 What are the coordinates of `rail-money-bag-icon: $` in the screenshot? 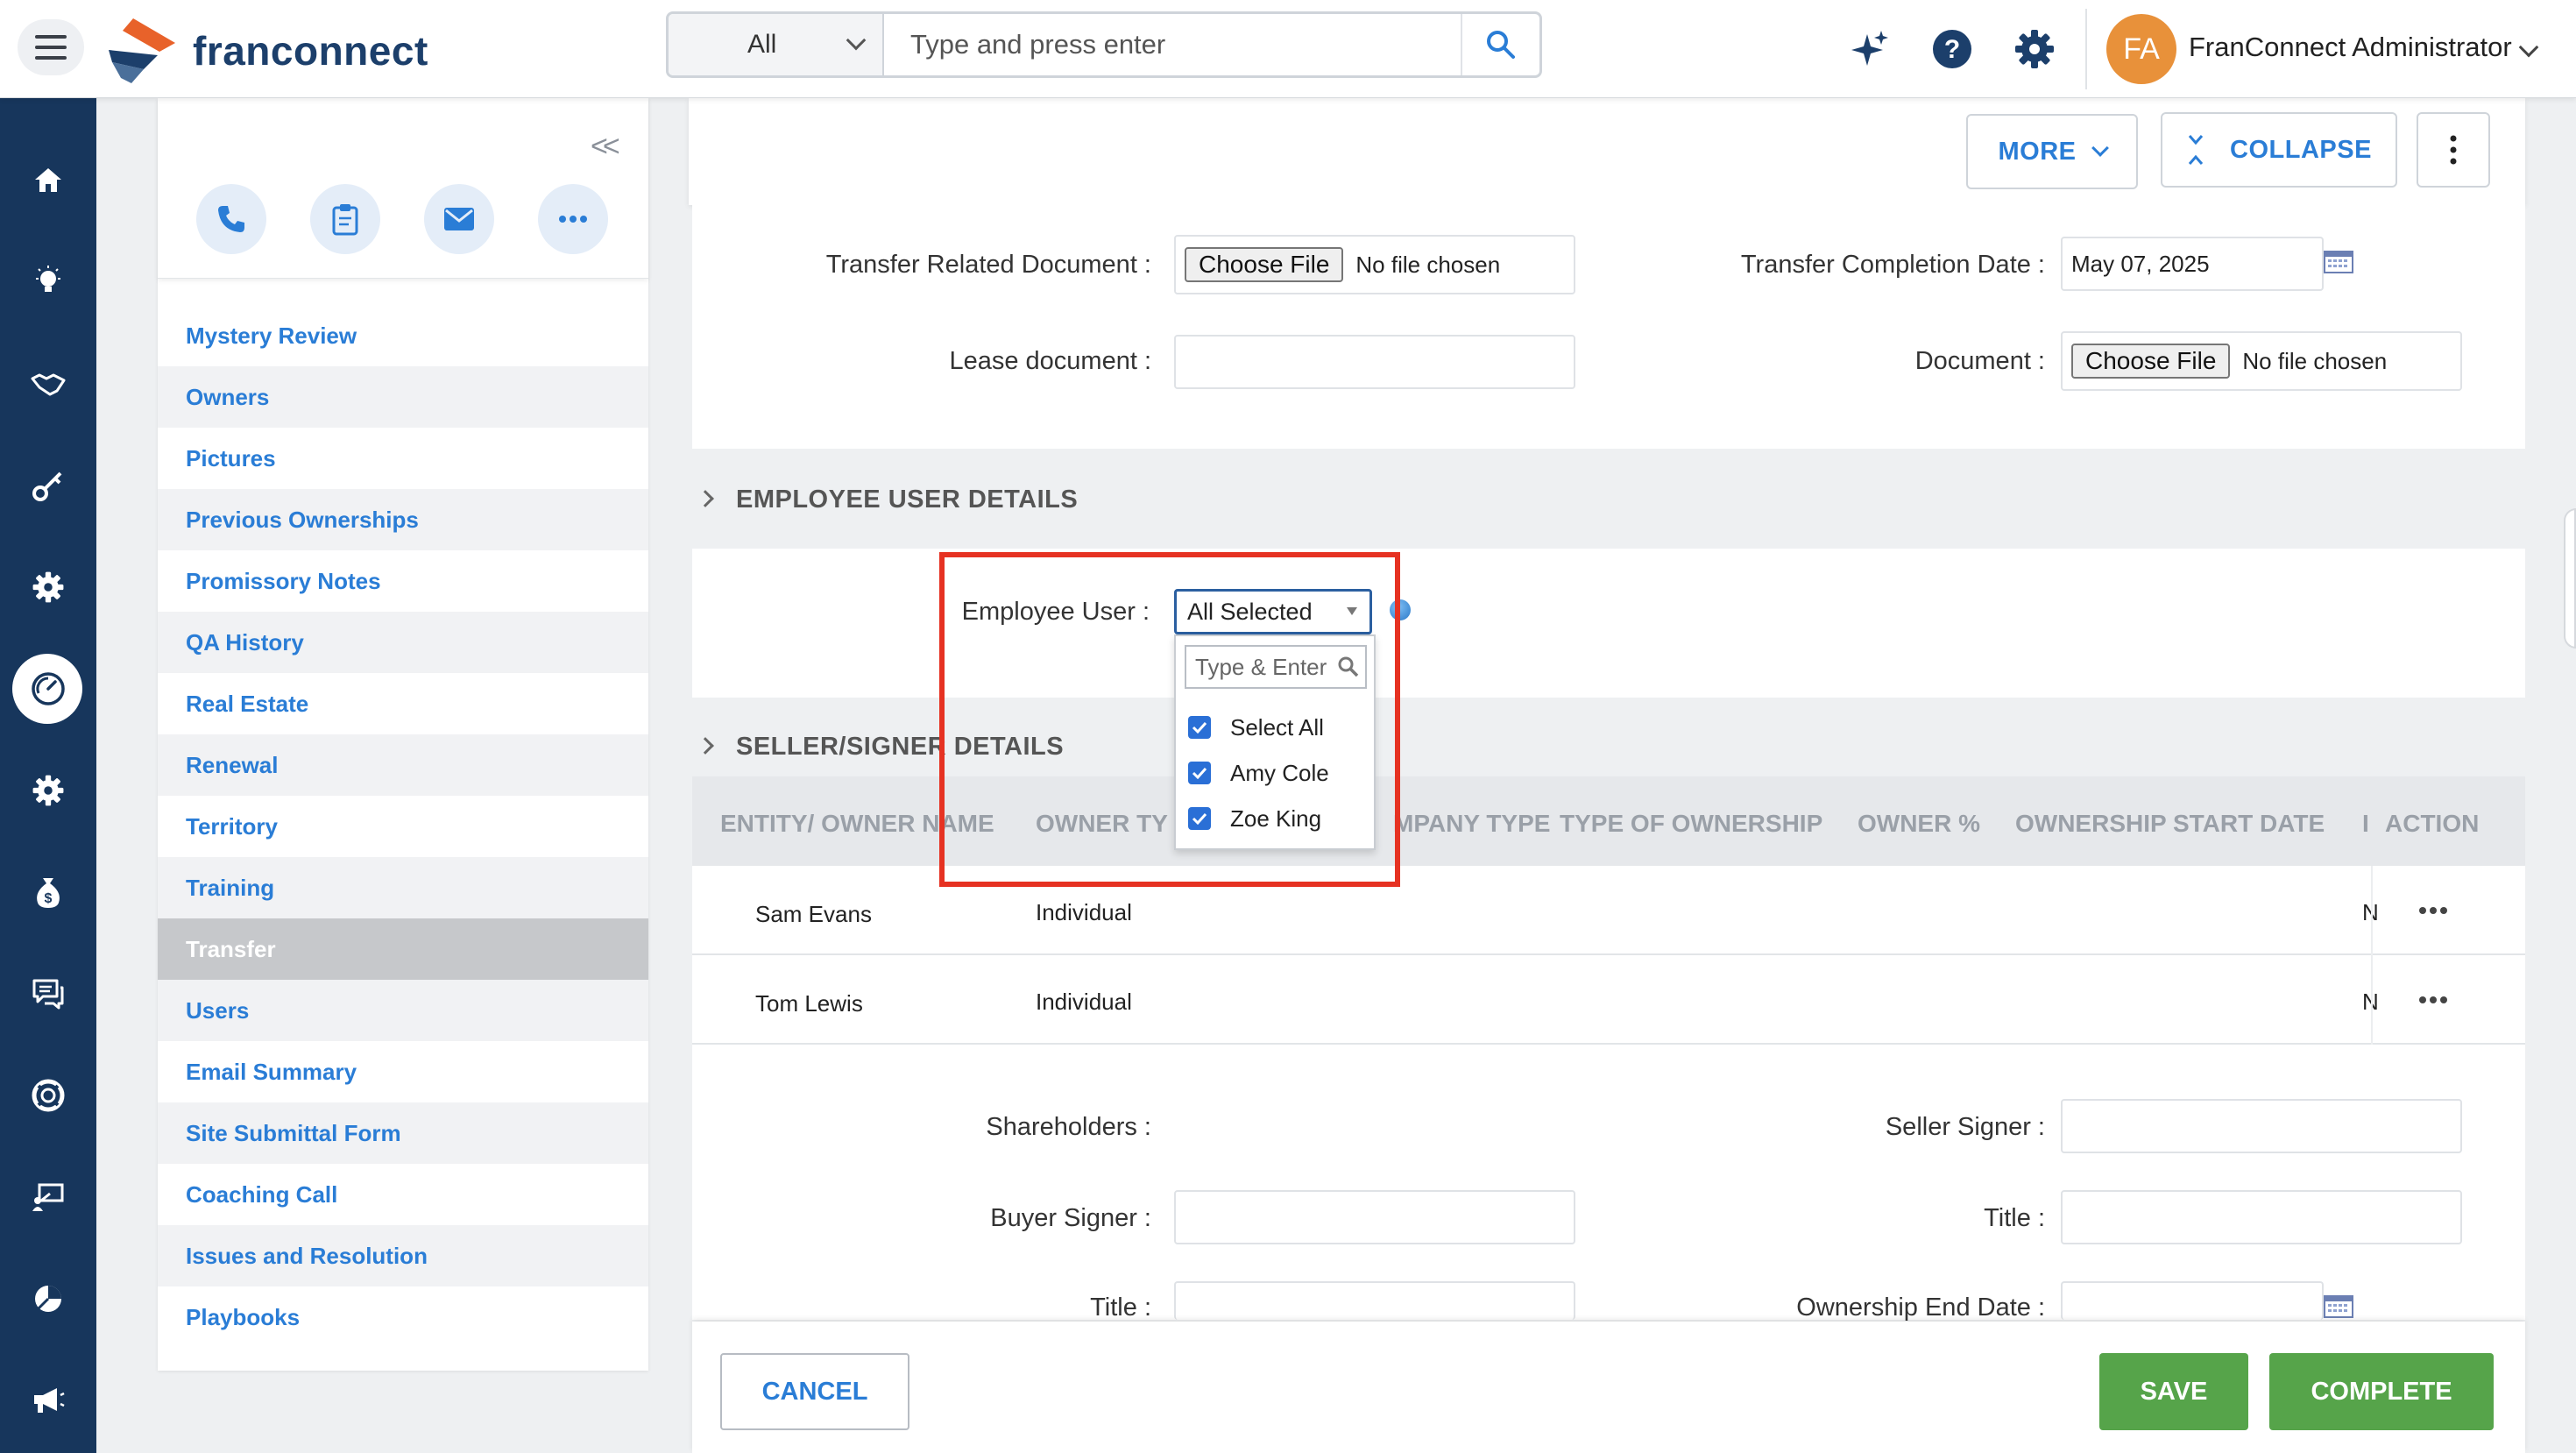 It's located at (48, 892).